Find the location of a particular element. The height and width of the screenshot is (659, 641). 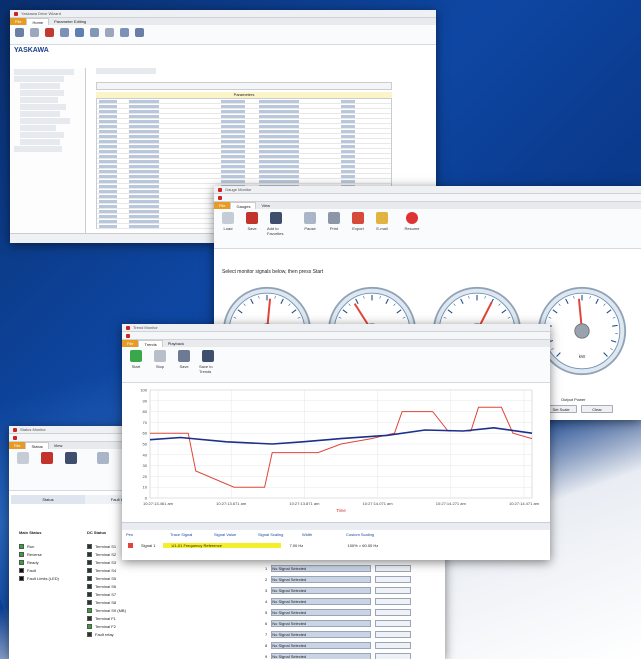

open-icon is located at coordinates (34, 32).